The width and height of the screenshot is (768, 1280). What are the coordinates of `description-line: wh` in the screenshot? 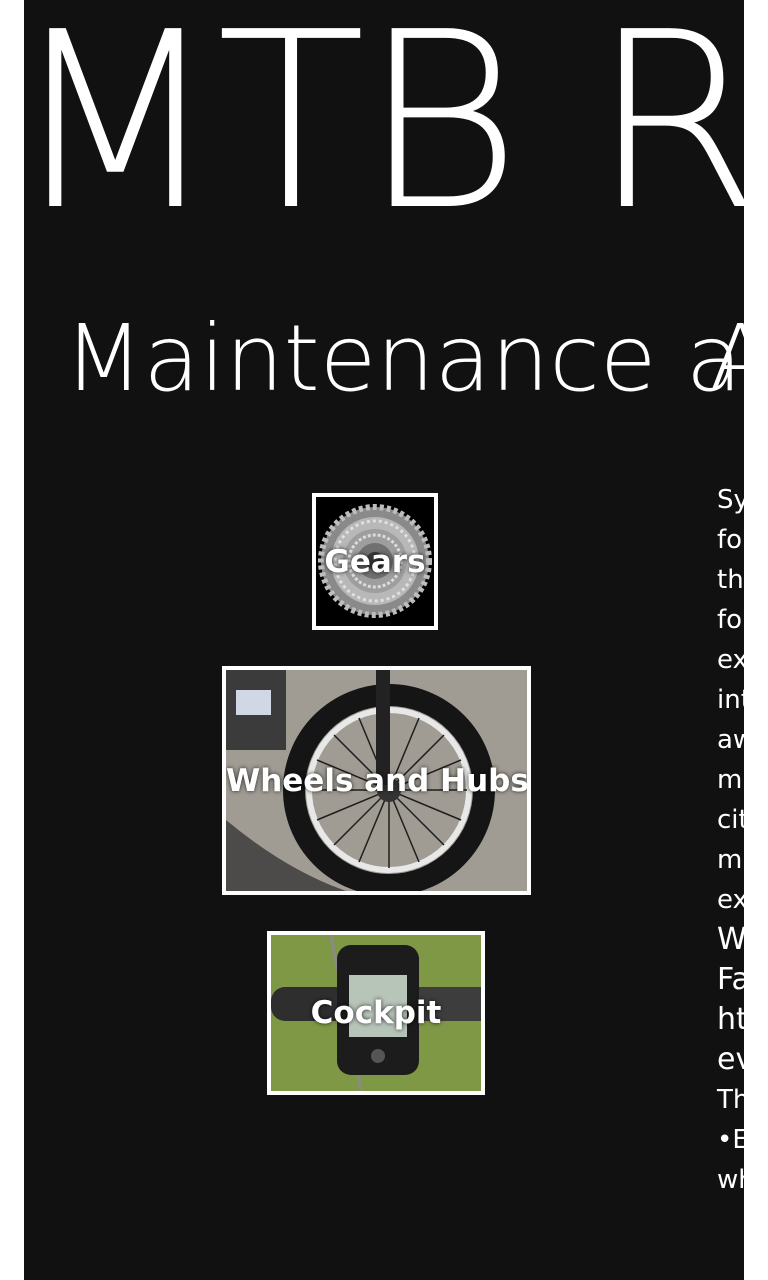 It's located at (730, 1180).